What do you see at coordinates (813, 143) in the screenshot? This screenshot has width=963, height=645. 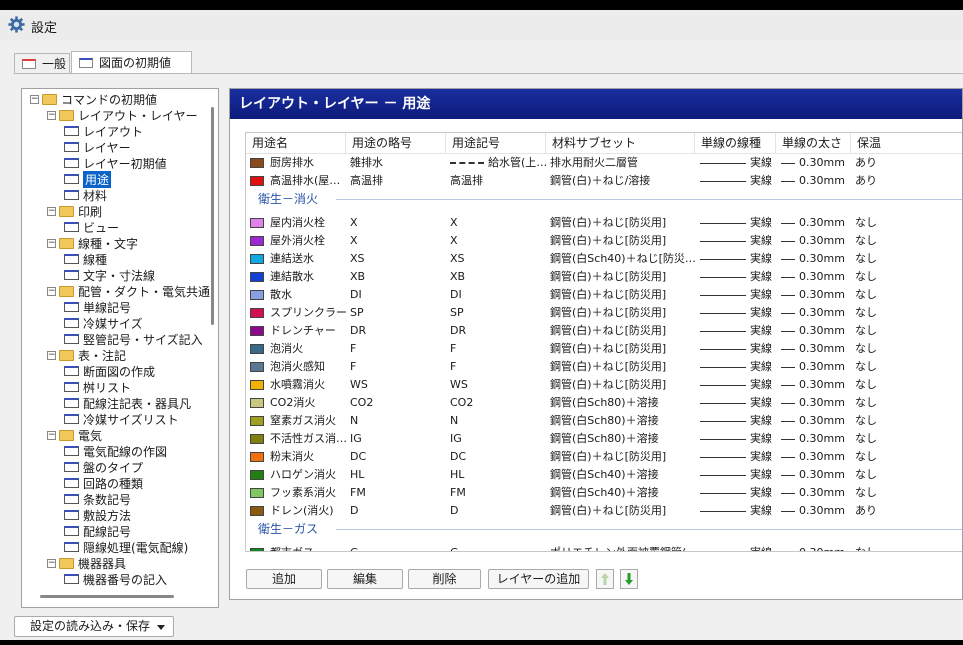 I see `column-header-cell: 単線の太さ` at bounding box center [813, 143].